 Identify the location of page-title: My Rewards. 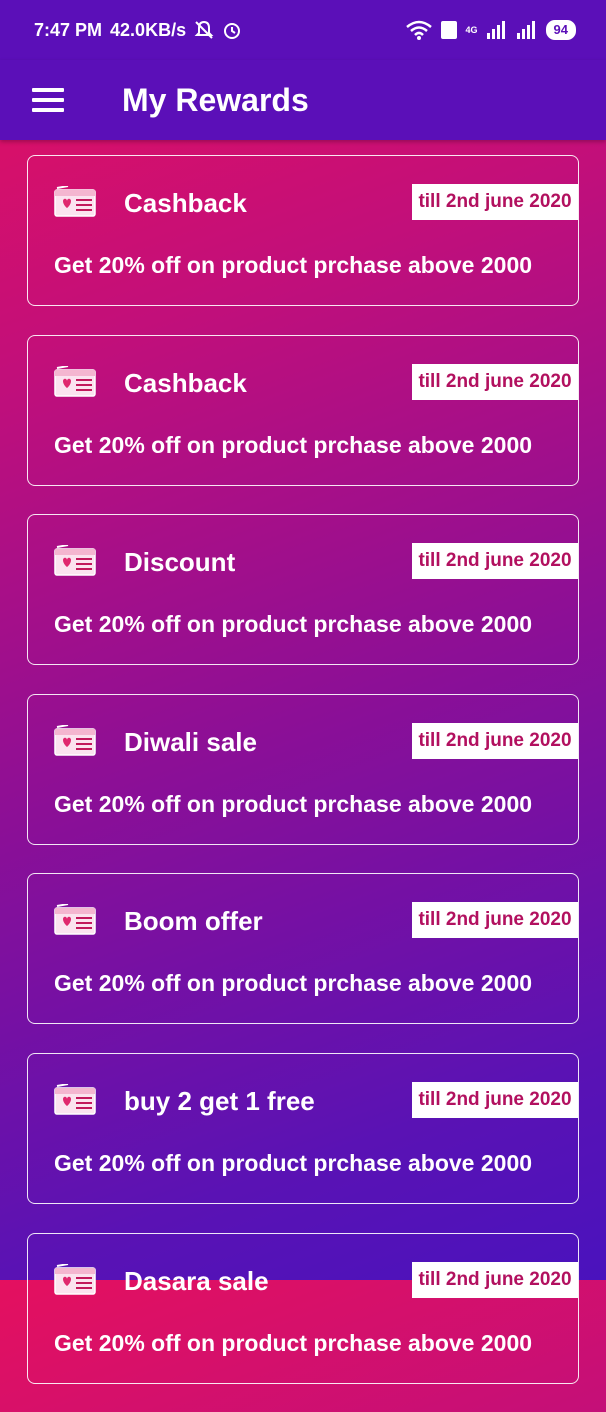
(215, 99).